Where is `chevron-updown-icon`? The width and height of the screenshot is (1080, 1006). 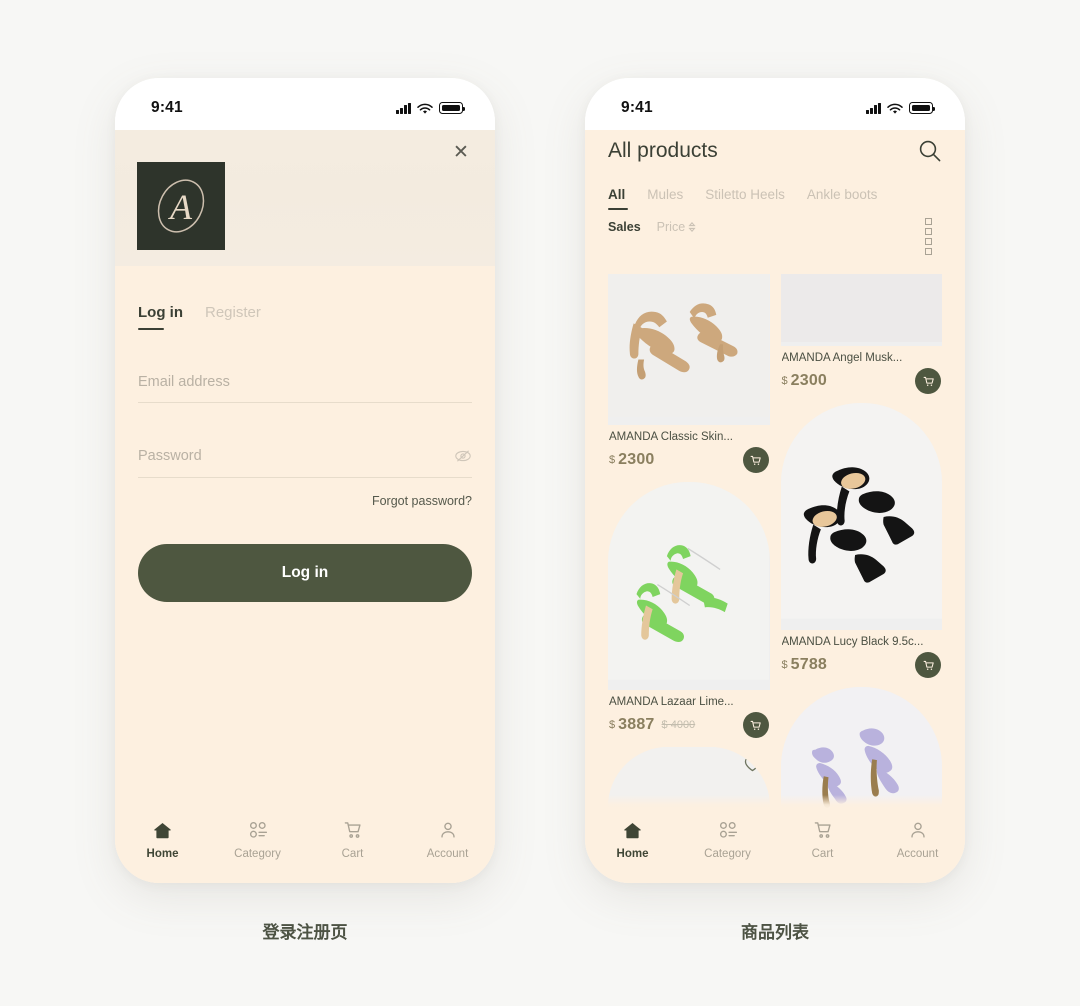
chevron-updown-icon is located at coordinates (692, 226).